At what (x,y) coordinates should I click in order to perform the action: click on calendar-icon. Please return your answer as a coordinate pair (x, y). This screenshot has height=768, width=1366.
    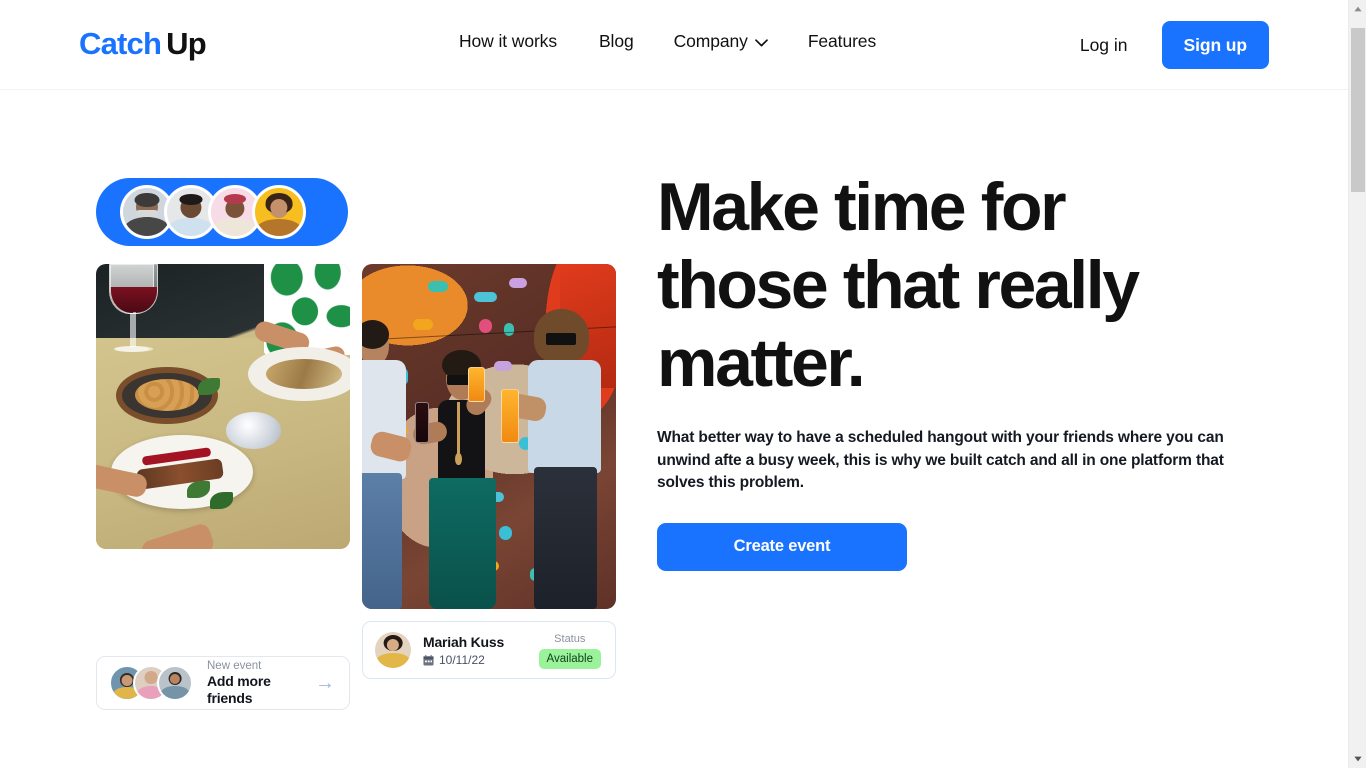
    Looking at the image, I should click on (428, 660).